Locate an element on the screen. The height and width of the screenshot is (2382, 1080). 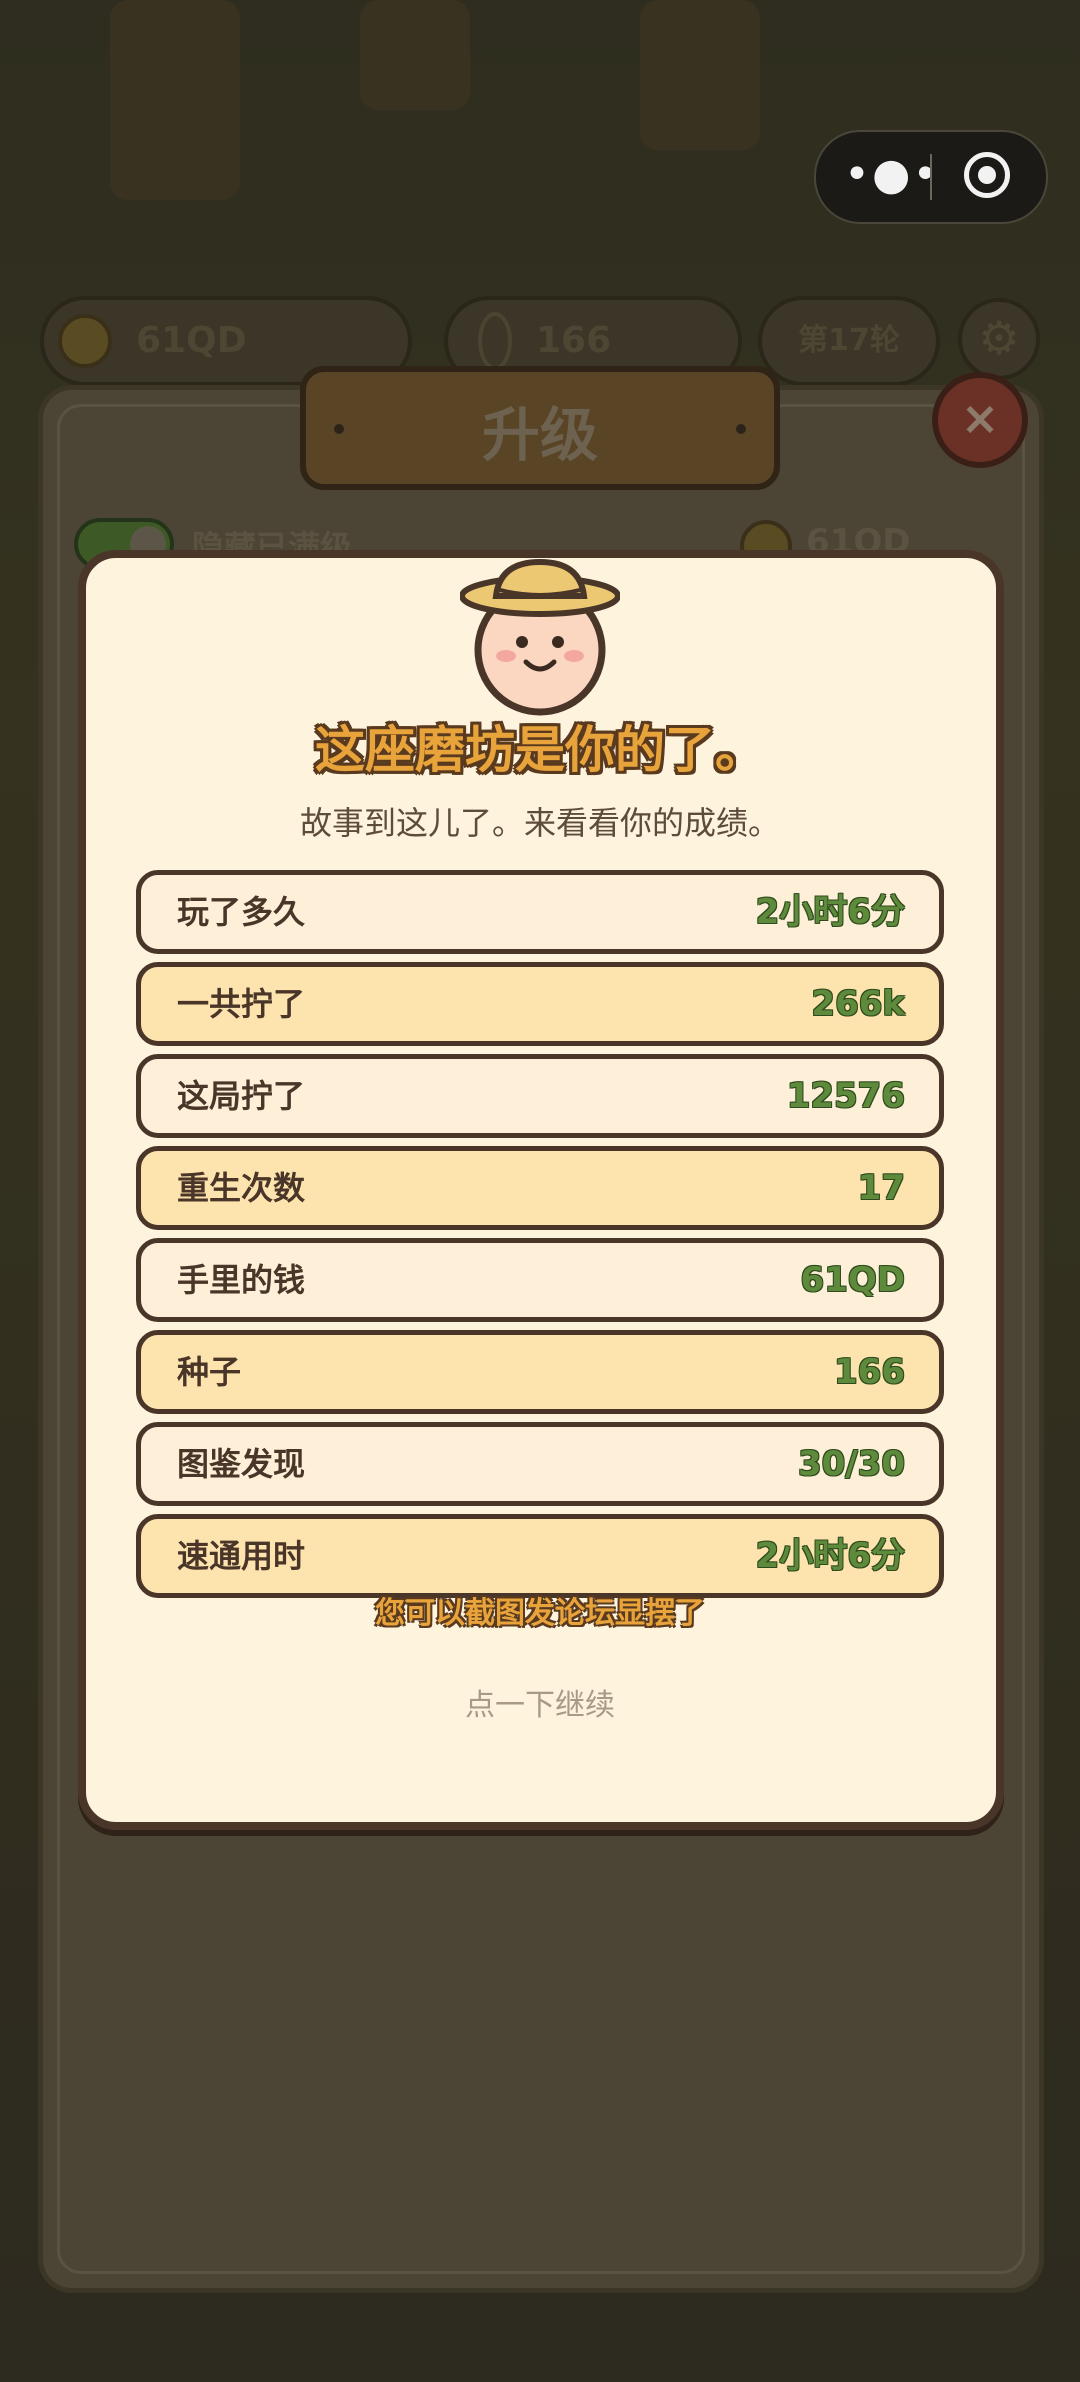
stat-label: 玩了多久 is located at coordinates (241, 912).